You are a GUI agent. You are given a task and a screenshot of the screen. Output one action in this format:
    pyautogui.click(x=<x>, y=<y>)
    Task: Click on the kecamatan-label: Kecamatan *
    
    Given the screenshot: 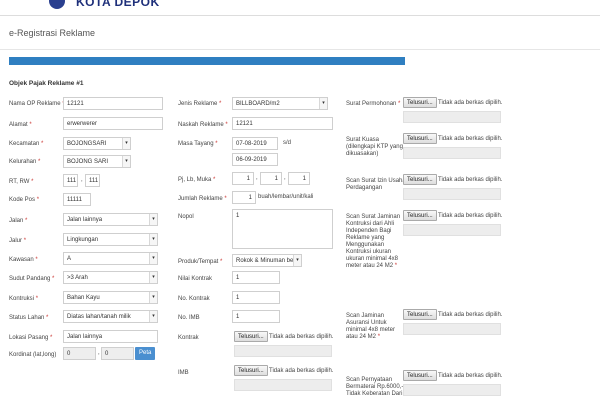 What is the action you would take?
    pyautogui.click(x=26, y=144)
    